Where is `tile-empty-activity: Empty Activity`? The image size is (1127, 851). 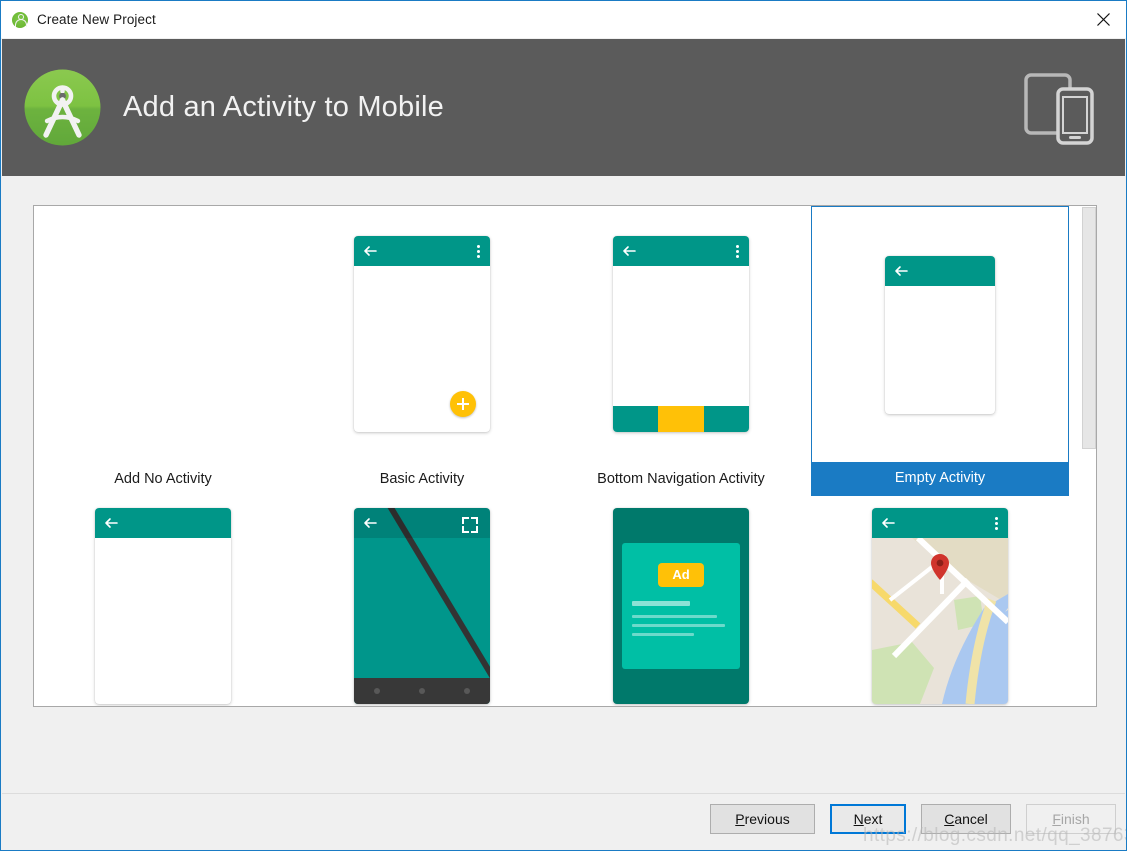 tile-empty-activity: Empty Activity is located at coordinates (940, 351).